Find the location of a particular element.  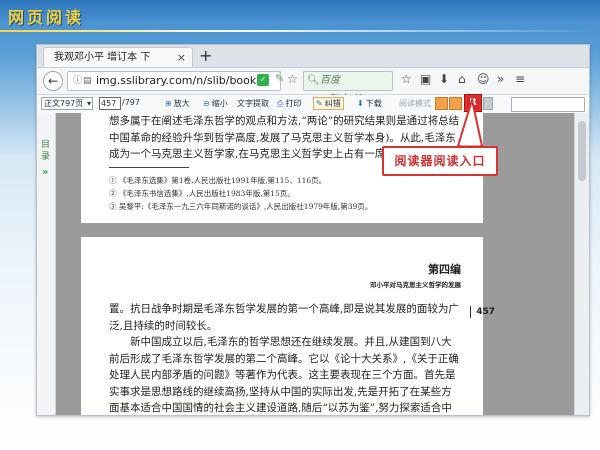

page-number-input: 457 is located at coordinates (110, 103).